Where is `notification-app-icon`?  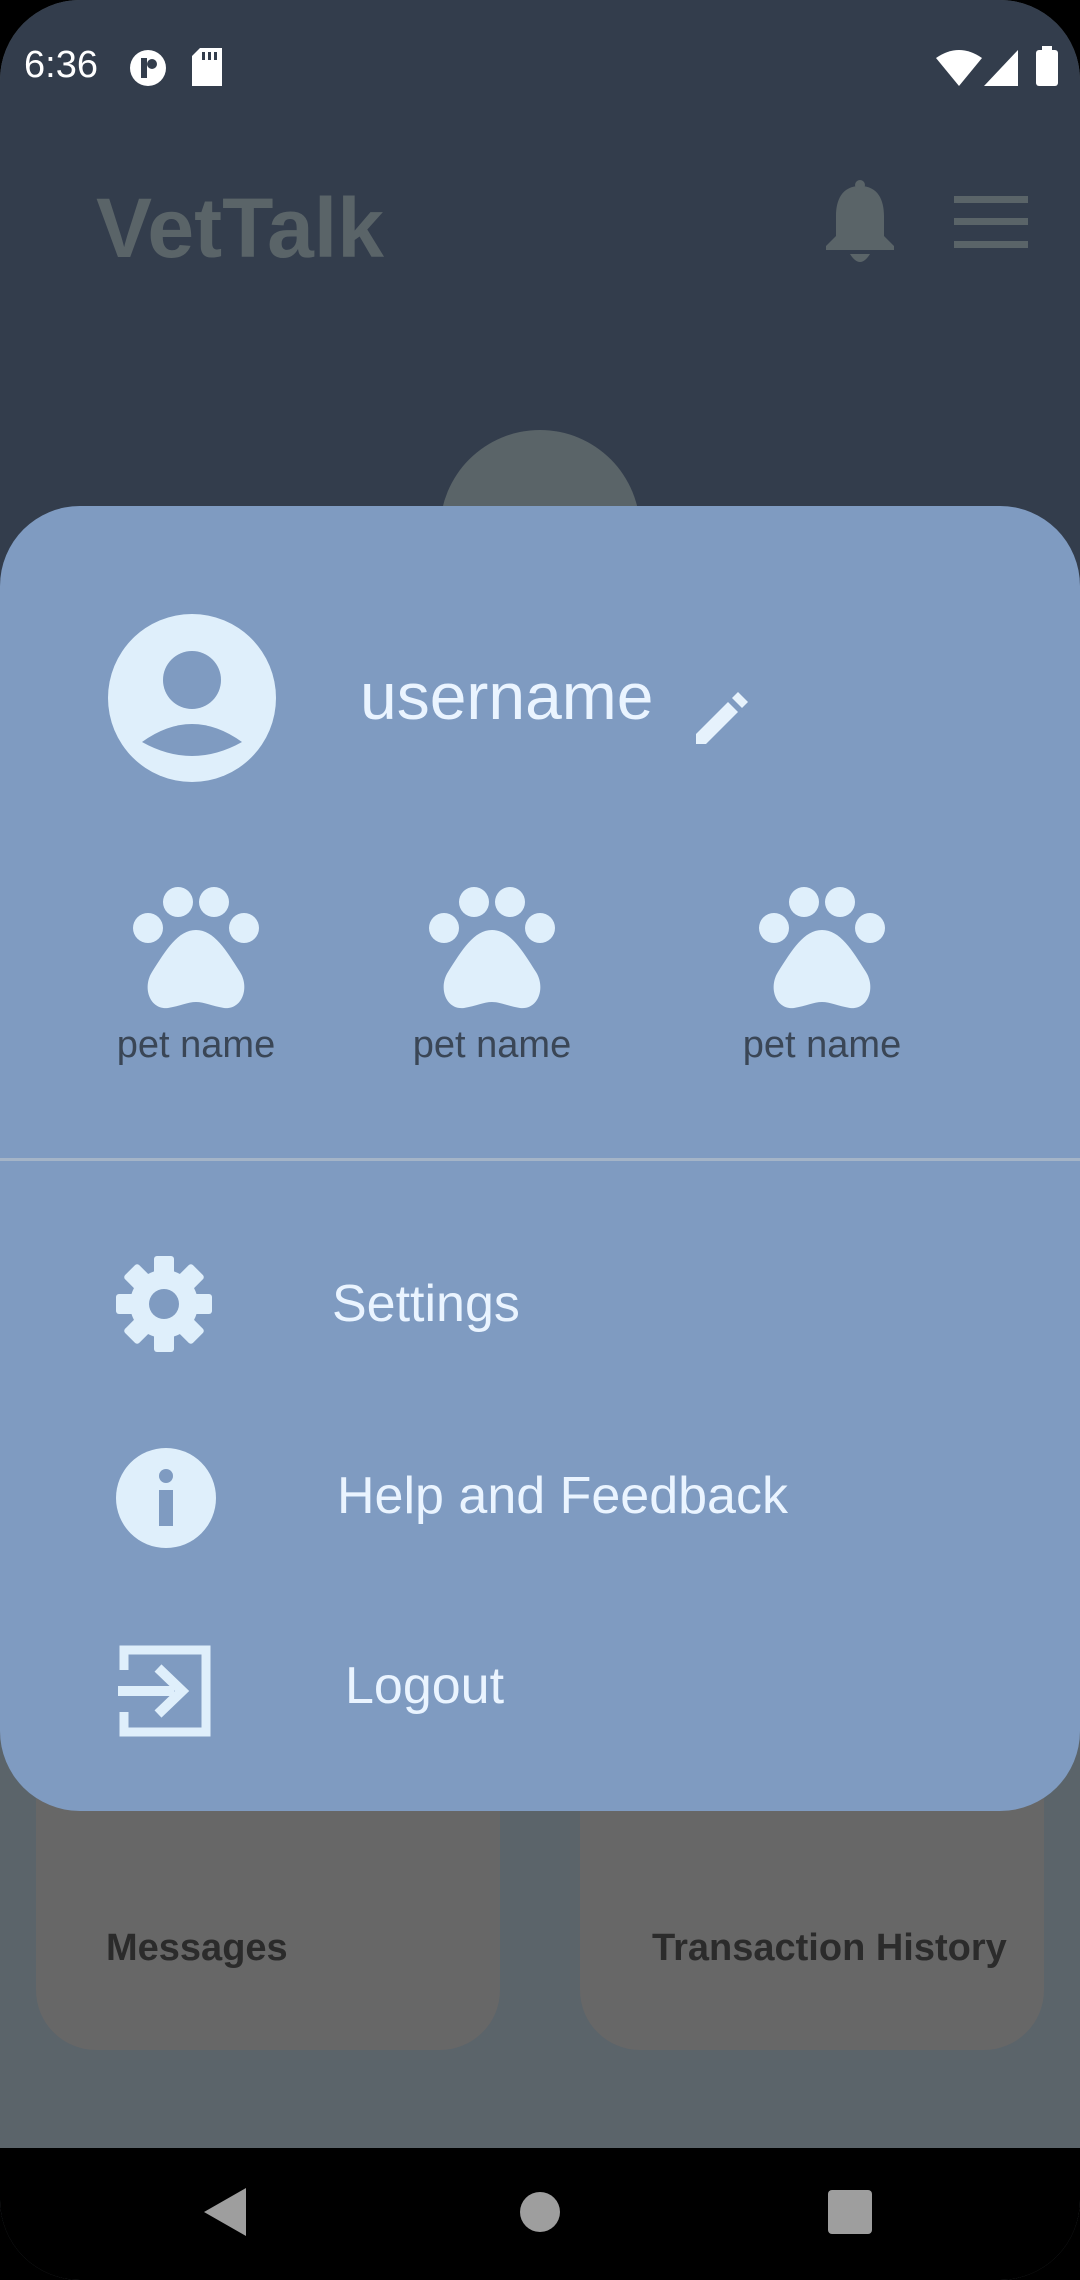
notification-app-icon is located at coordinates (148, 70).